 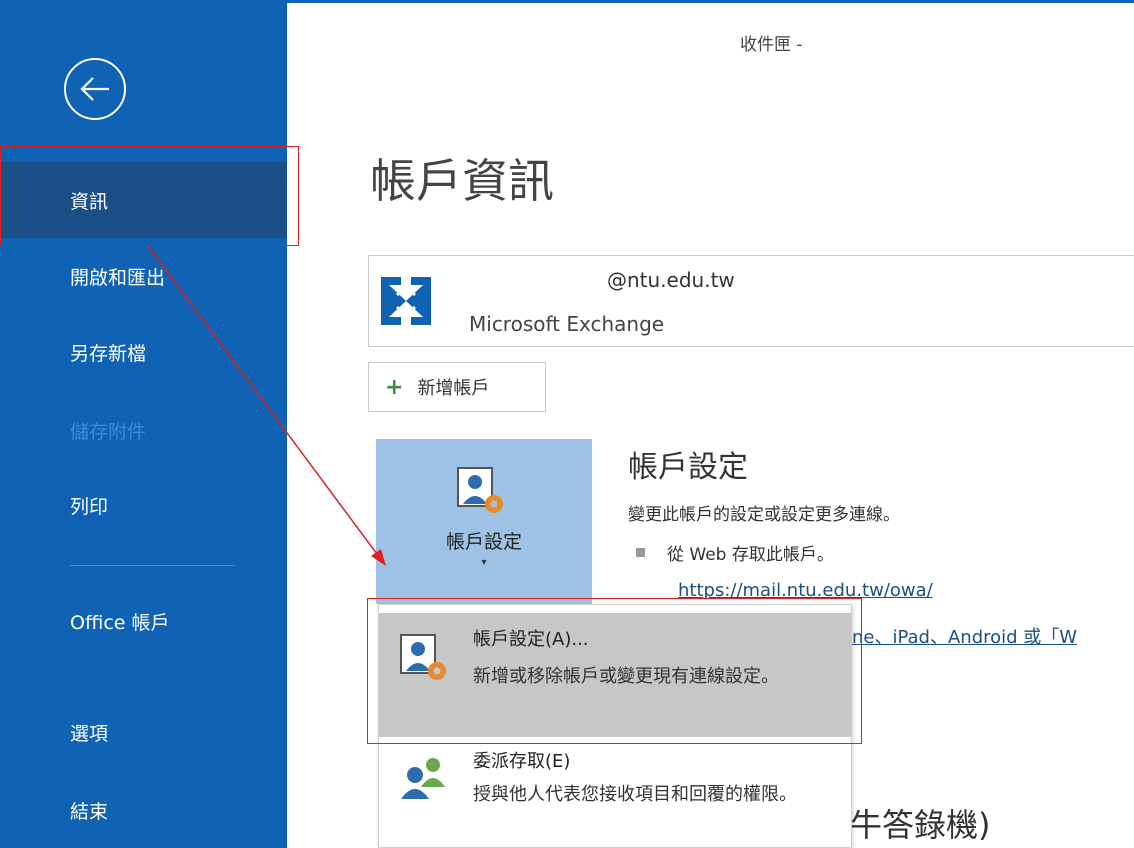 I want to click on window-title: 收件匣 -, so click(x=771, y=45).